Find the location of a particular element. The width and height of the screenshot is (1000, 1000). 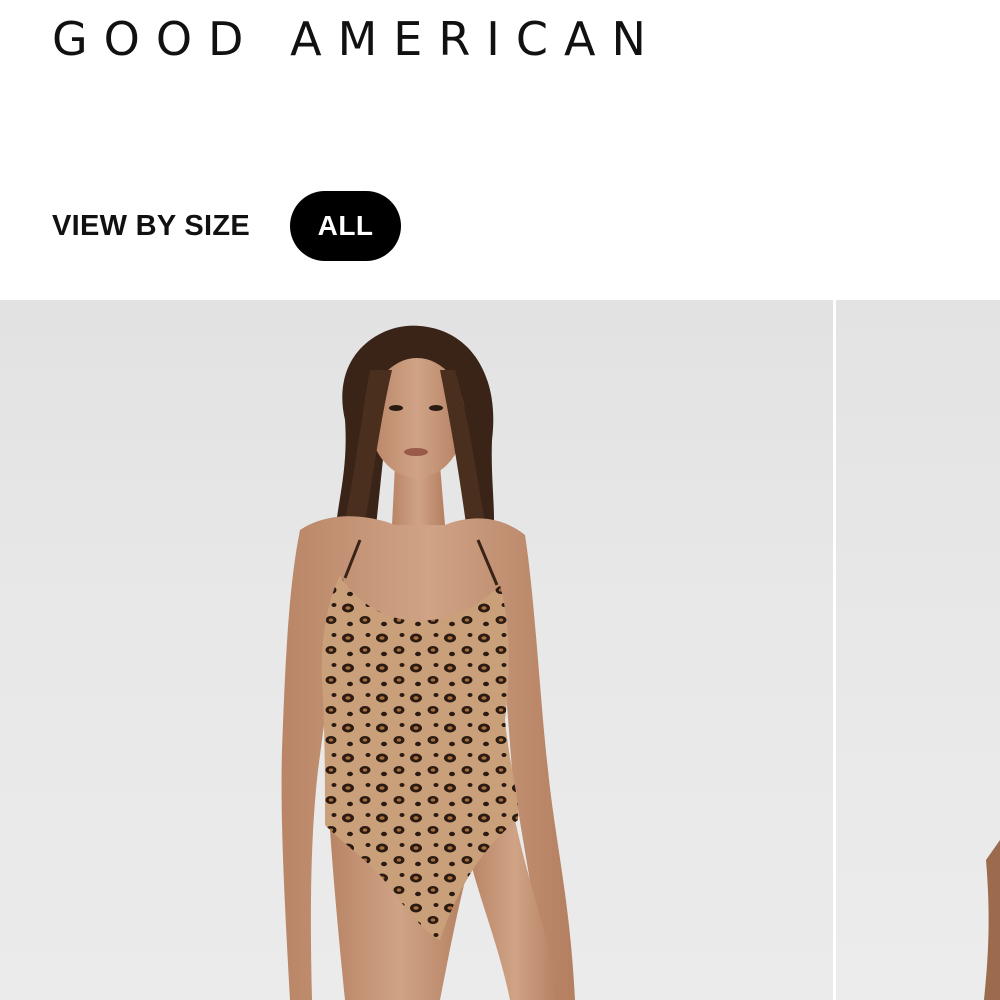

brand-logo: GOOD AMERICAN is located at coordinates (357, 39).